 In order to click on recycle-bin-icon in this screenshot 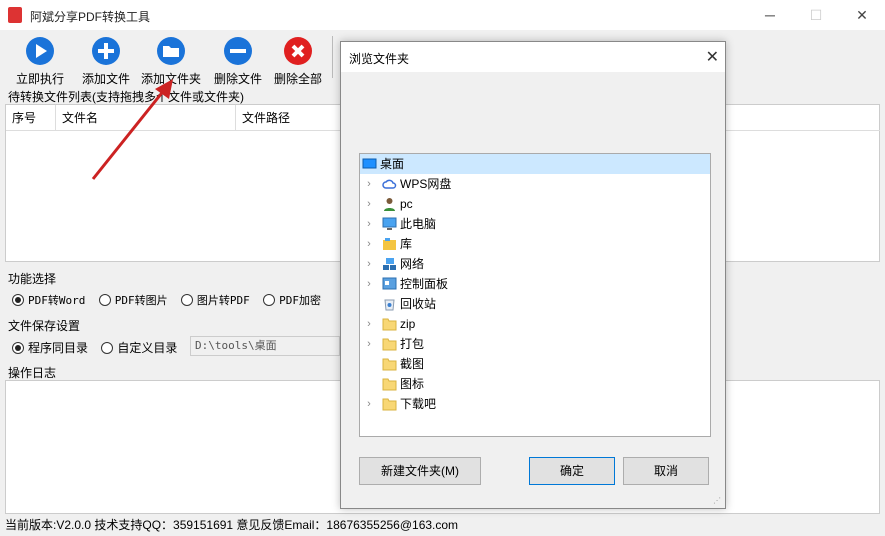, I will do `click(389, 305)`.